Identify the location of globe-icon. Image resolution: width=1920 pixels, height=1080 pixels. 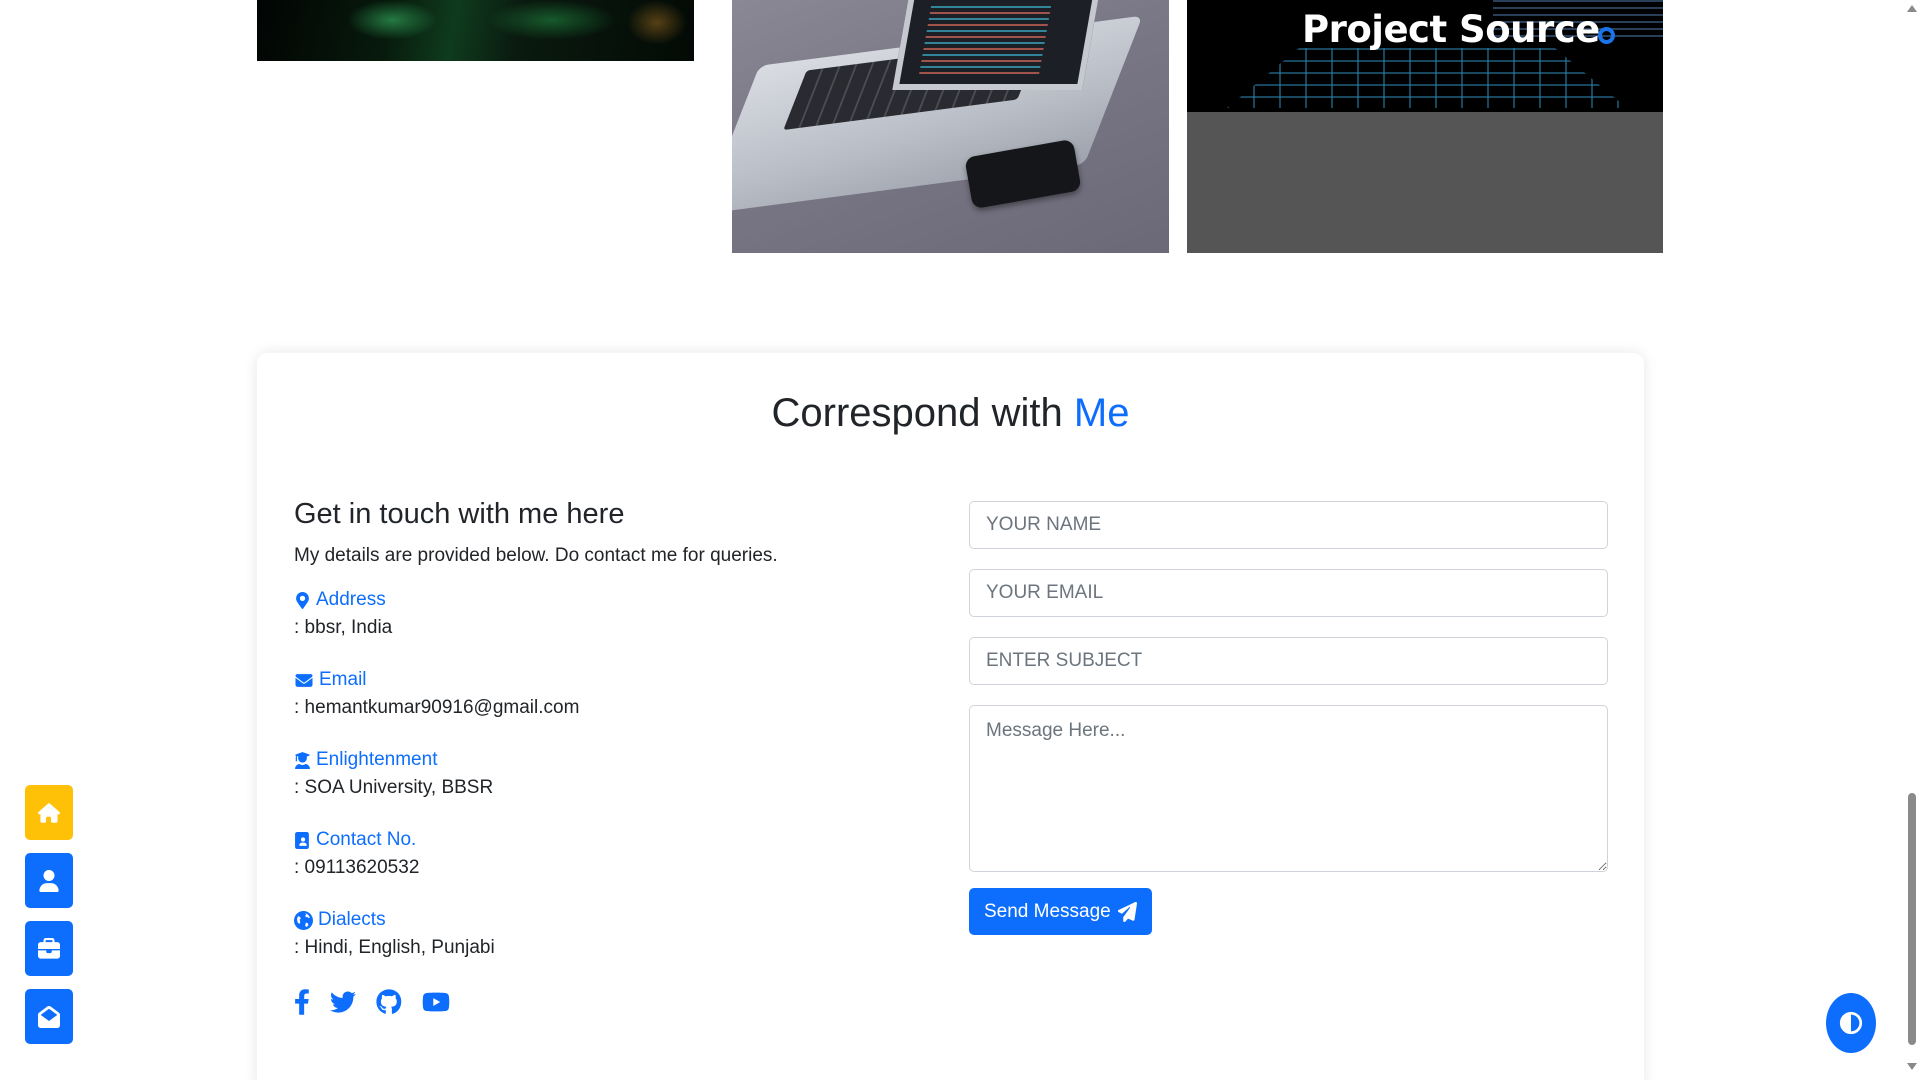
(303, 920).